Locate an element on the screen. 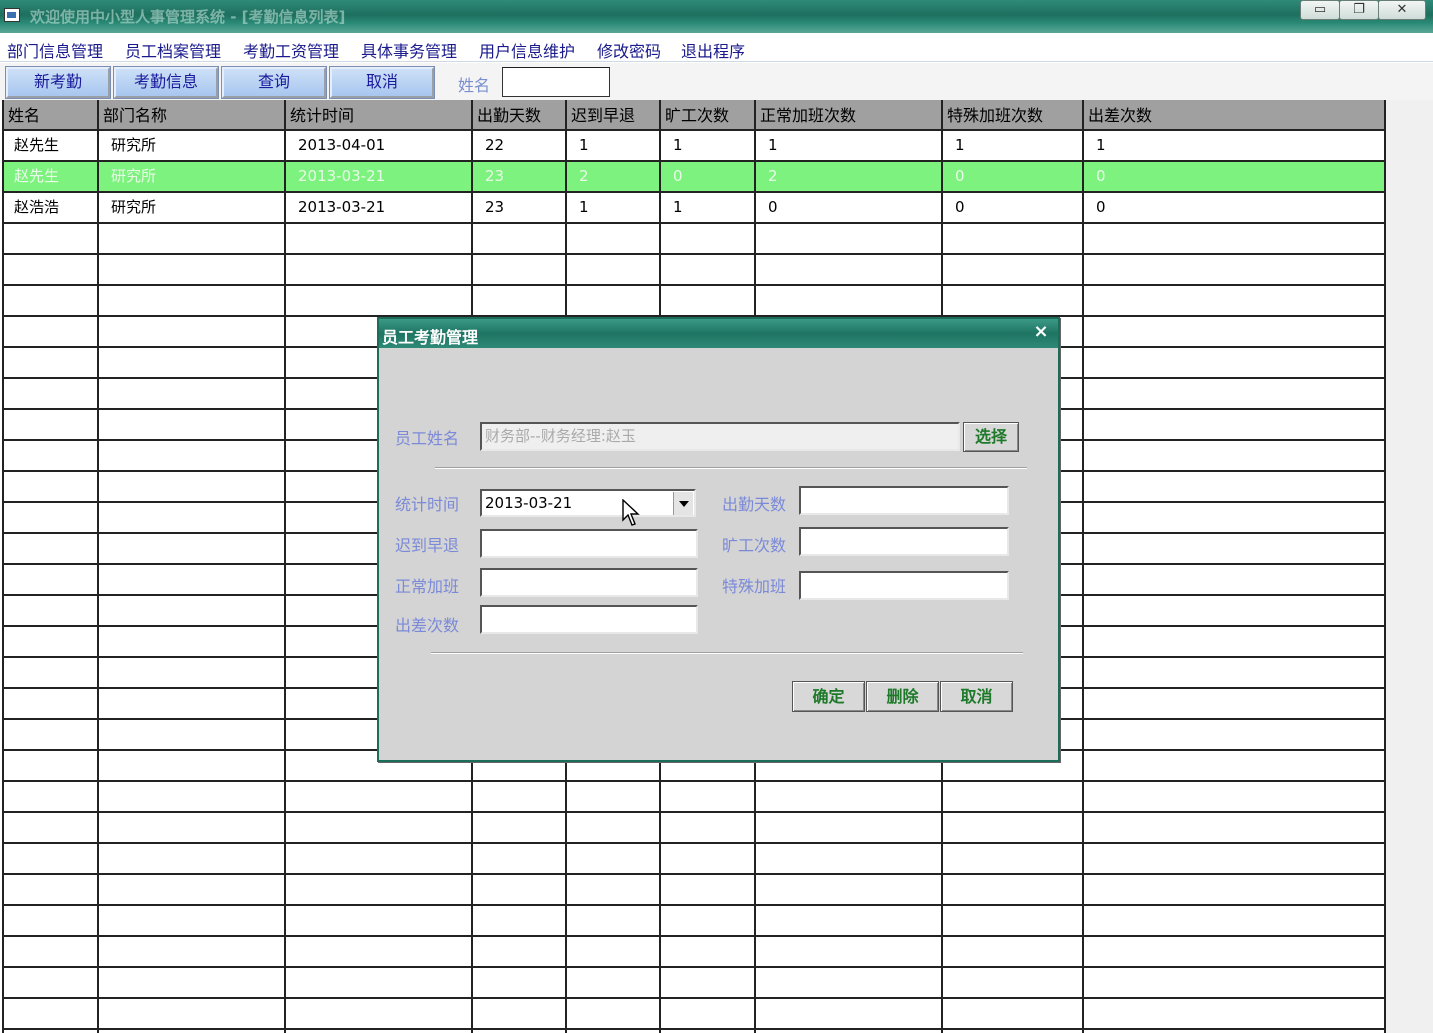 The width and height of the screenshot is (1433, 1033). business-trip-field is located at coordinates (589, 619).